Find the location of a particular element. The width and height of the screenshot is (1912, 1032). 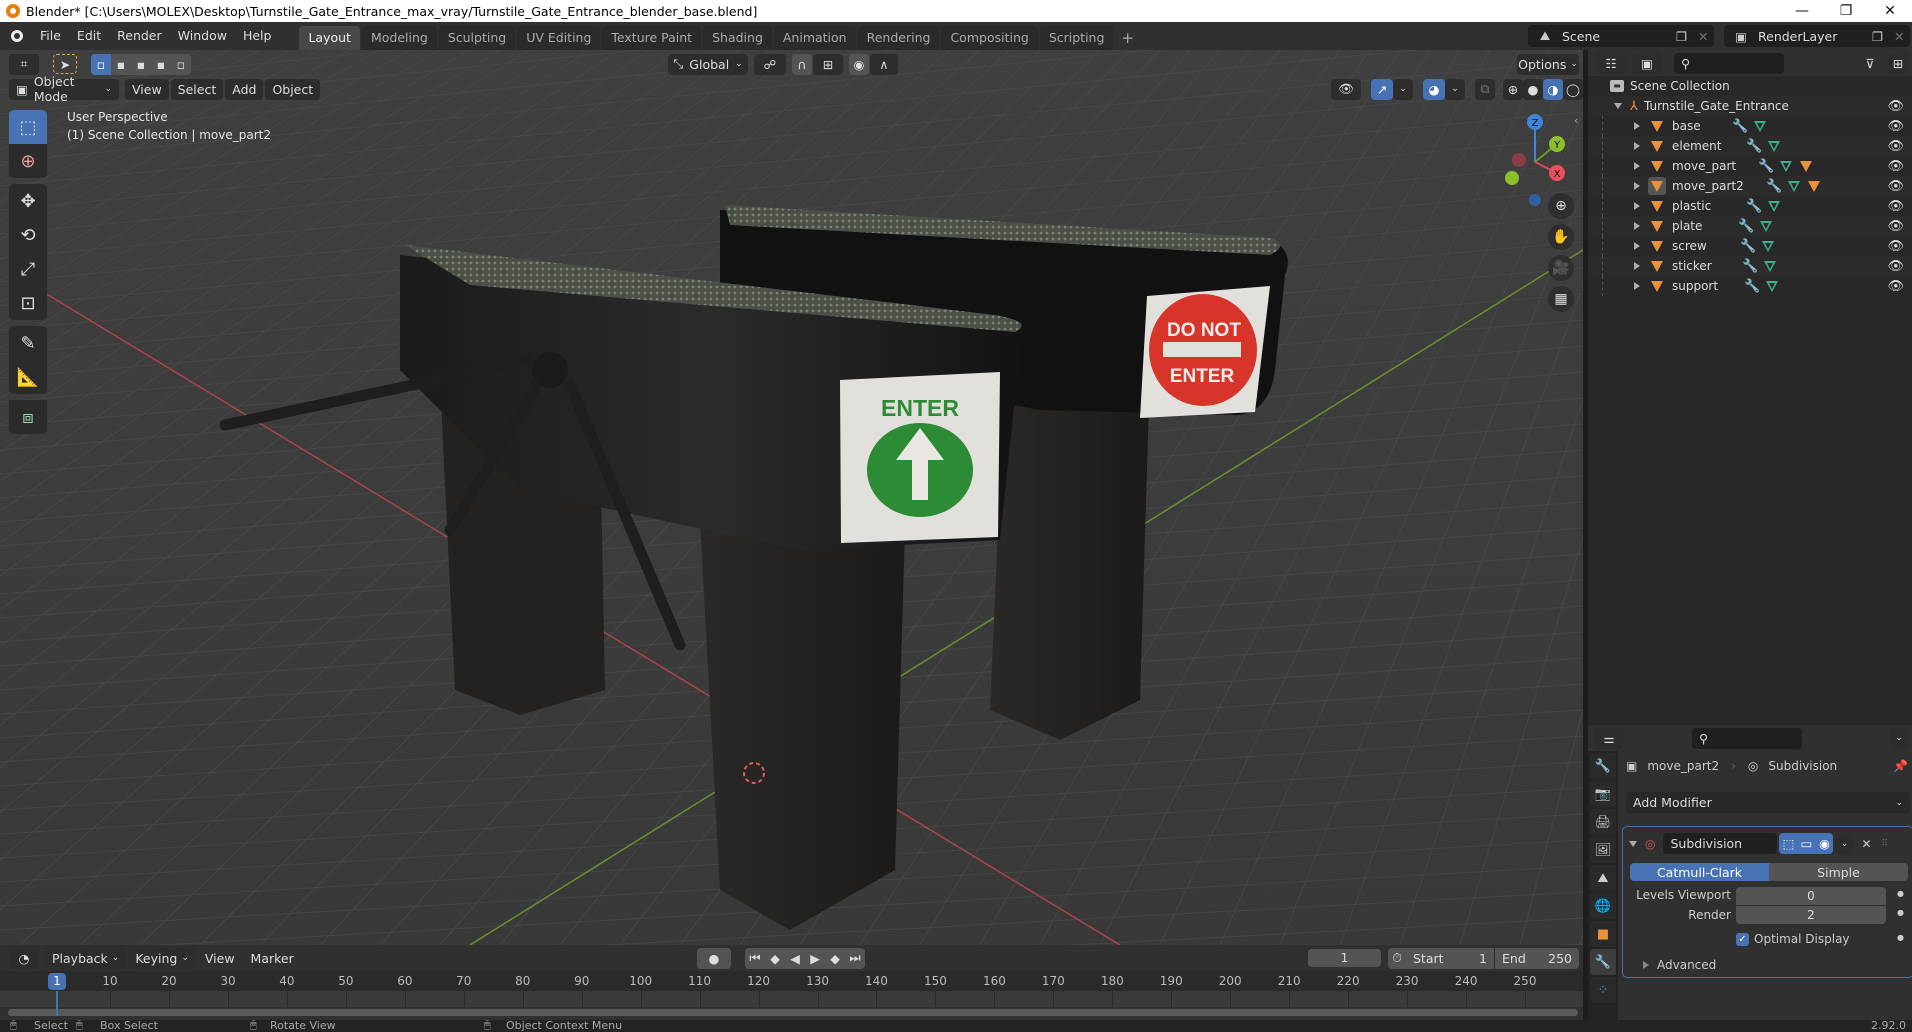

measure-tool: 📐 is located at coordinates (28, 377).